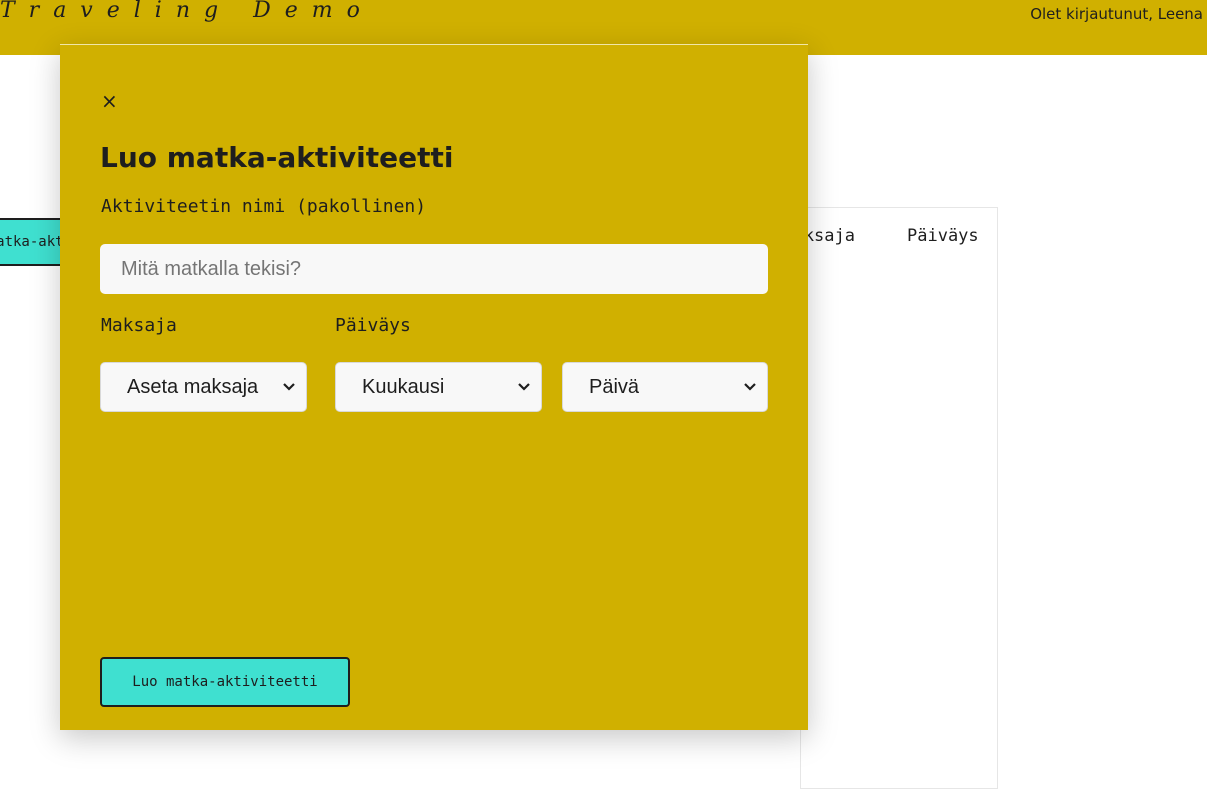  What do you see at coordinates (943, 236) in the screenshot?
I see `column-header-date: Päiväys` at bounding box center [943, 236].